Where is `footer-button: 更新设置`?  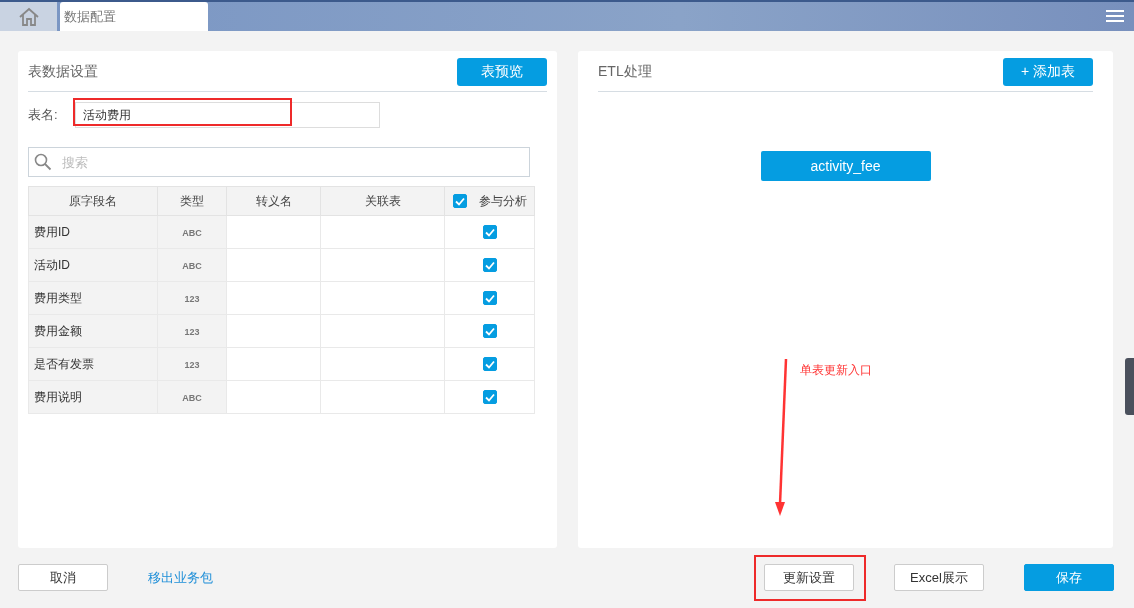 footer-button: 更新设置 is located at coordinates (809, 577).